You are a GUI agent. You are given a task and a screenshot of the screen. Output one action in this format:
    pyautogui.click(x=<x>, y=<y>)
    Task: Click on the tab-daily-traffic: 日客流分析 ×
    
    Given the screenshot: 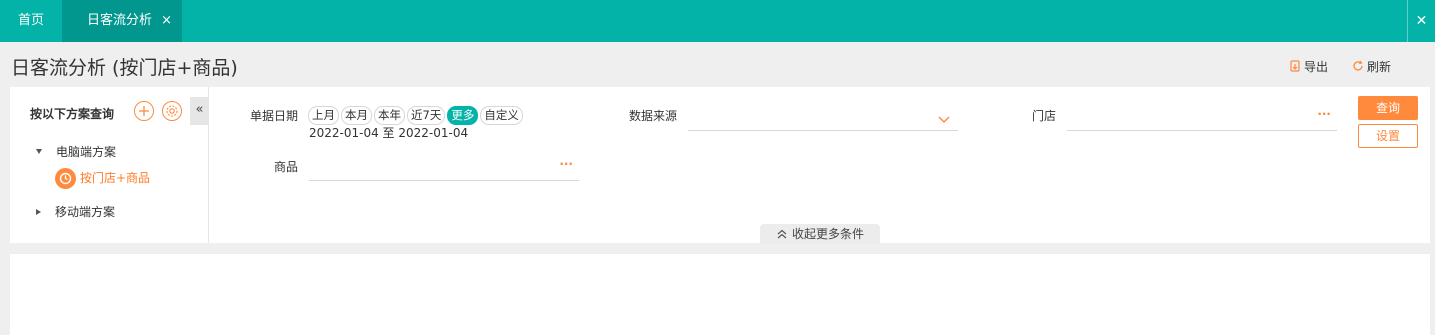 What is the action you would take?
    pyautogui.click(x=122, y=21)
    